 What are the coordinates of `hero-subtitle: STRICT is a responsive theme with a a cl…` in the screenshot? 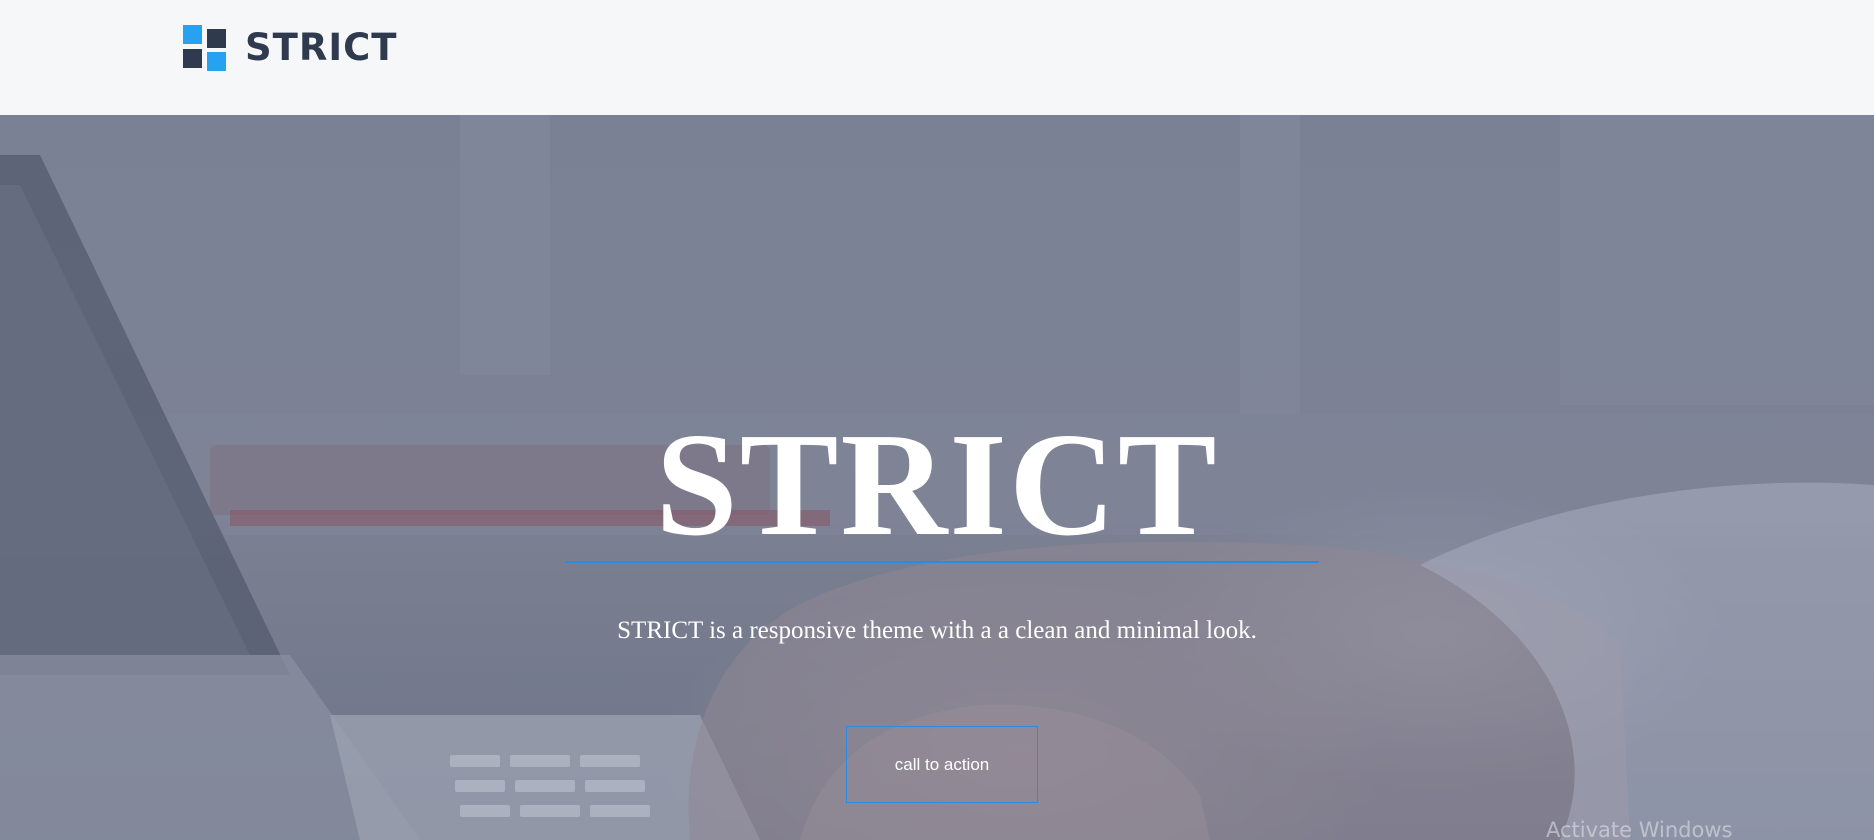 It's located at (937, 630).